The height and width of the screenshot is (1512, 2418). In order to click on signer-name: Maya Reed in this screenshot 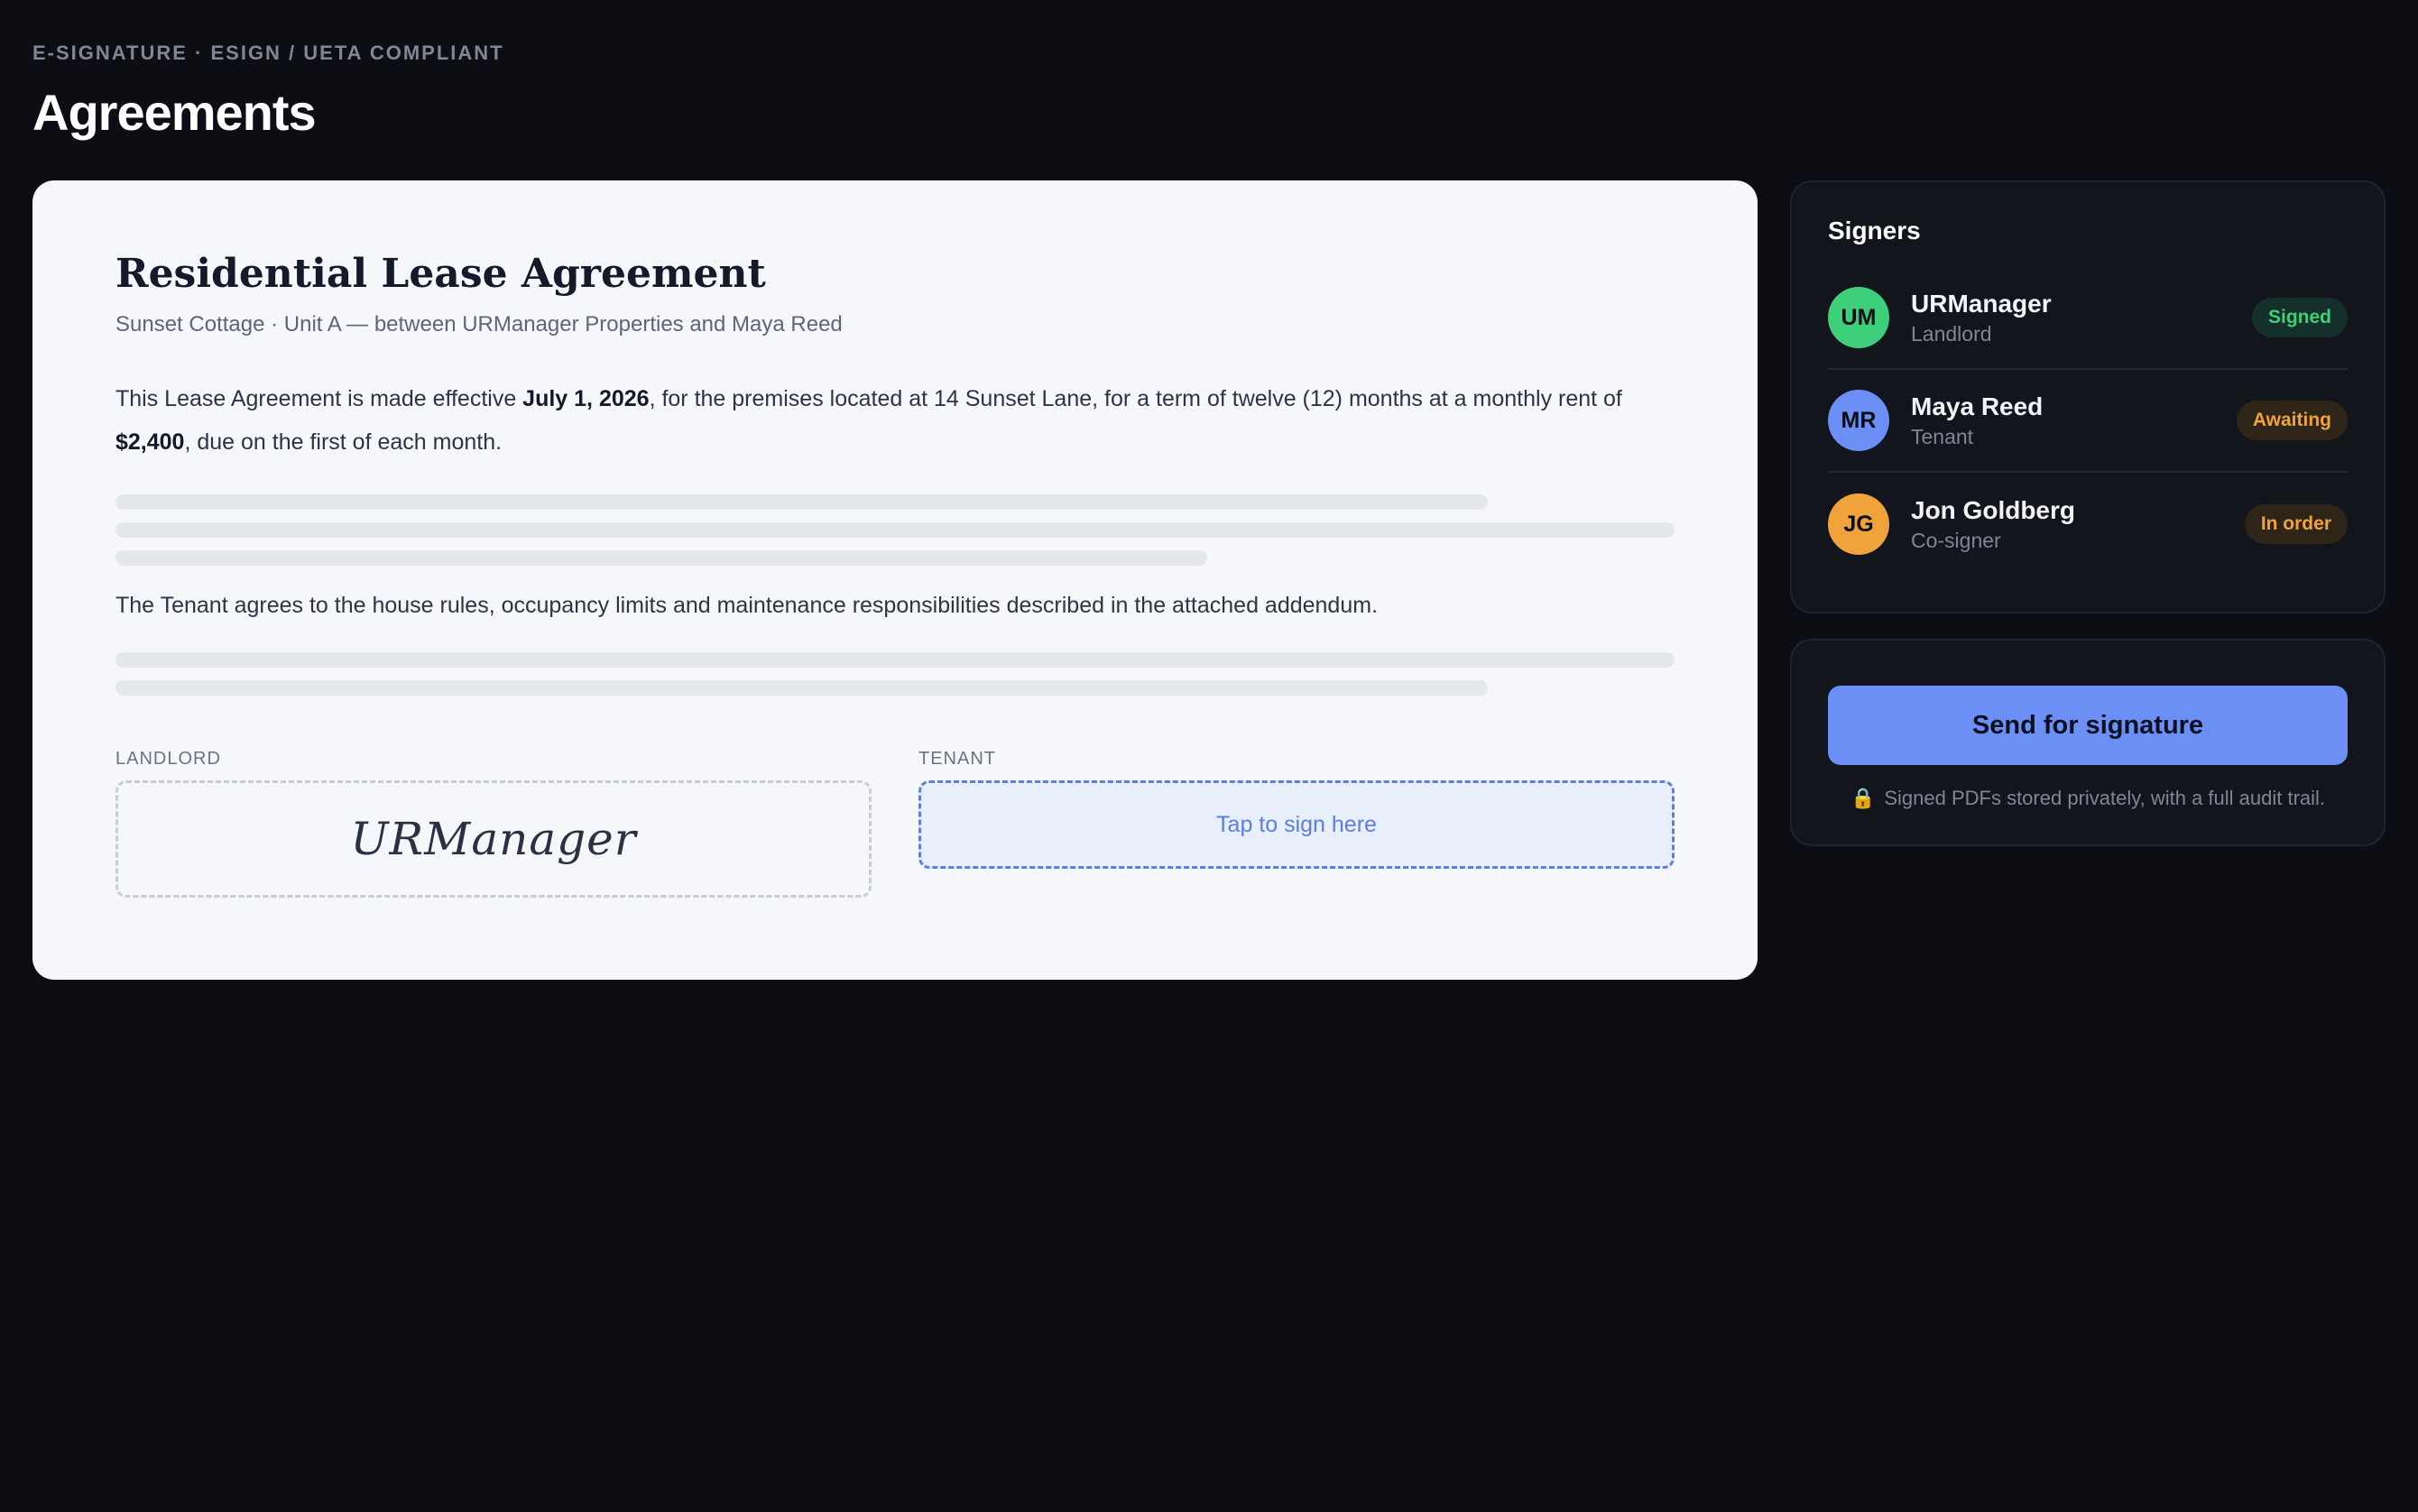, I will do `click(1978, 406)`.